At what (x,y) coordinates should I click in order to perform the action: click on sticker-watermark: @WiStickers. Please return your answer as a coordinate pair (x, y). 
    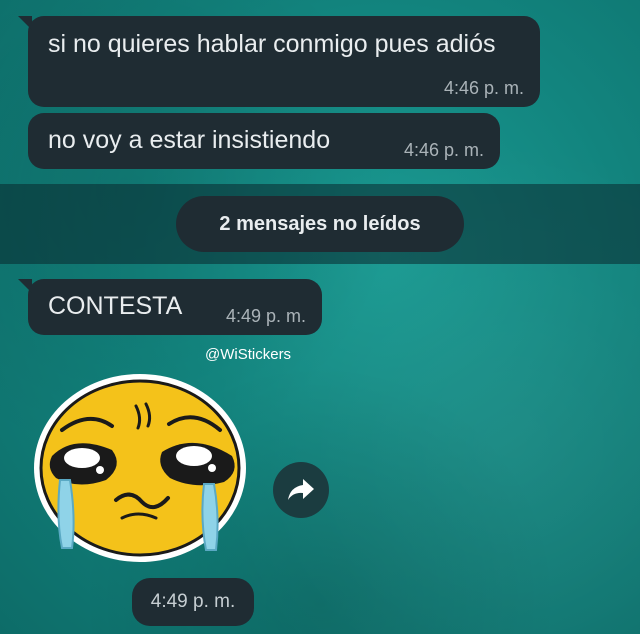
    Looking at the image, I should click on (248, 354).